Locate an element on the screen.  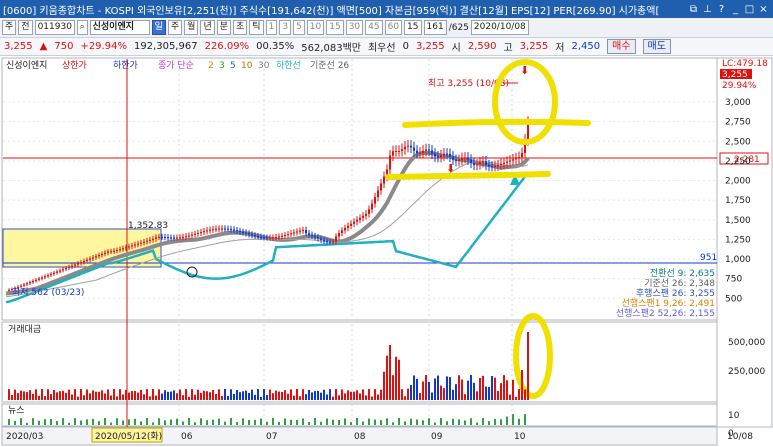
open-value: 2,590 is located at coordinates (482, 46).